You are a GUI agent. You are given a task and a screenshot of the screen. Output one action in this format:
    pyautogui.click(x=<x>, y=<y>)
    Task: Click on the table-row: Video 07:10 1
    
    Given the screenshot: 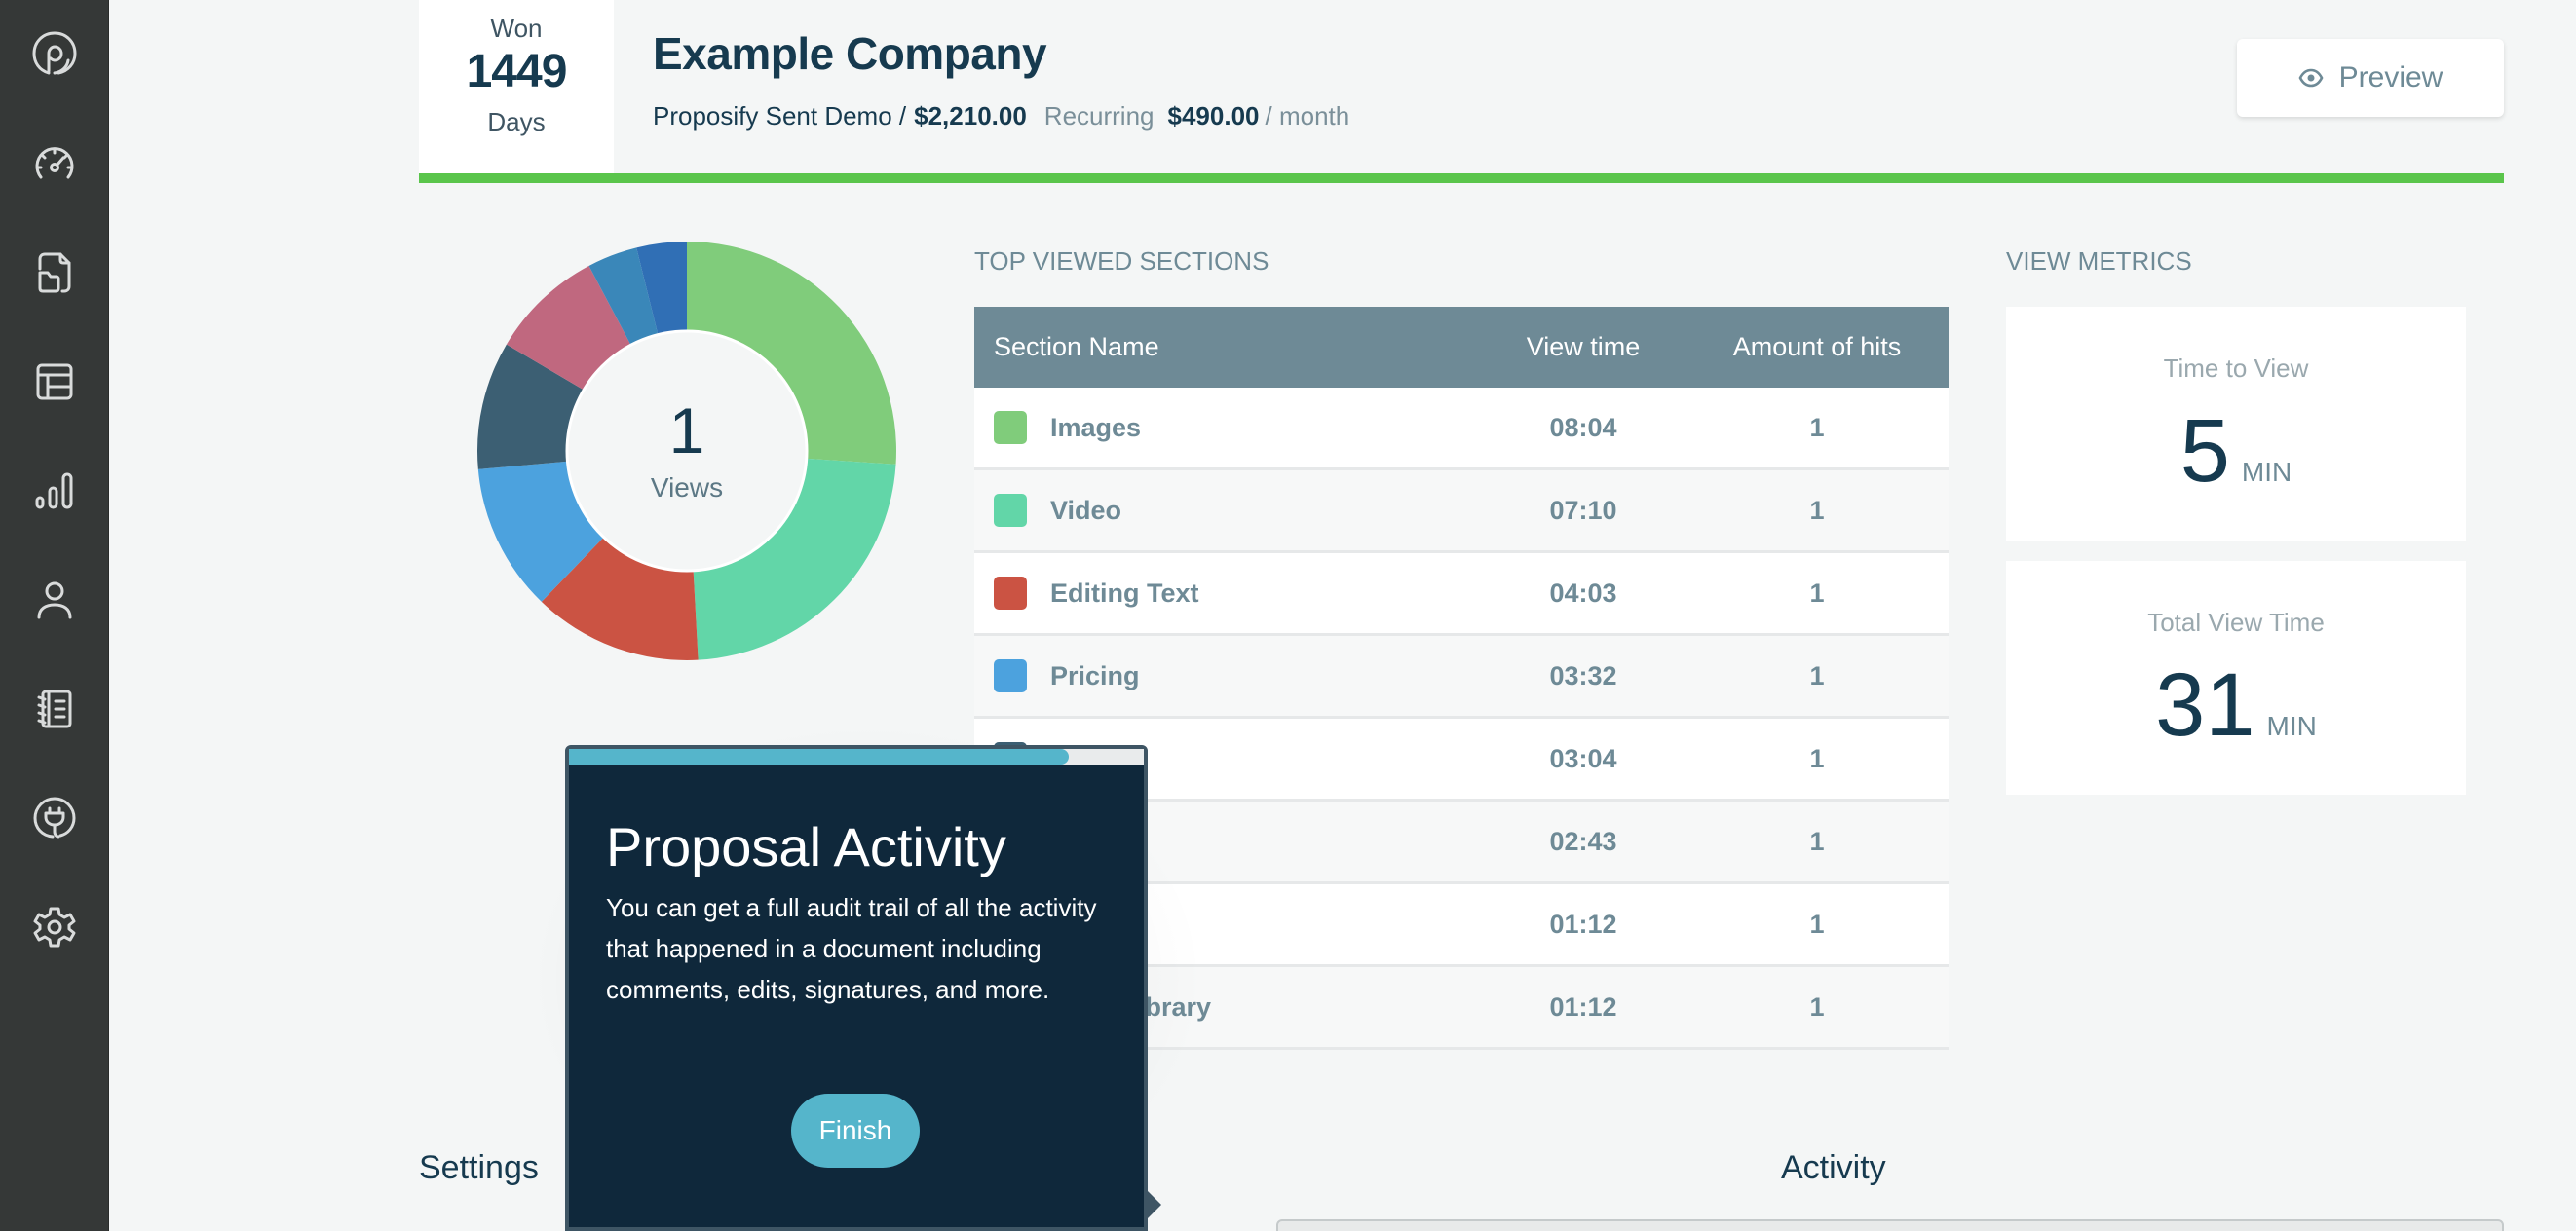 What is the action you would take?
    pyautogui.click(x=1461, y=512)
    